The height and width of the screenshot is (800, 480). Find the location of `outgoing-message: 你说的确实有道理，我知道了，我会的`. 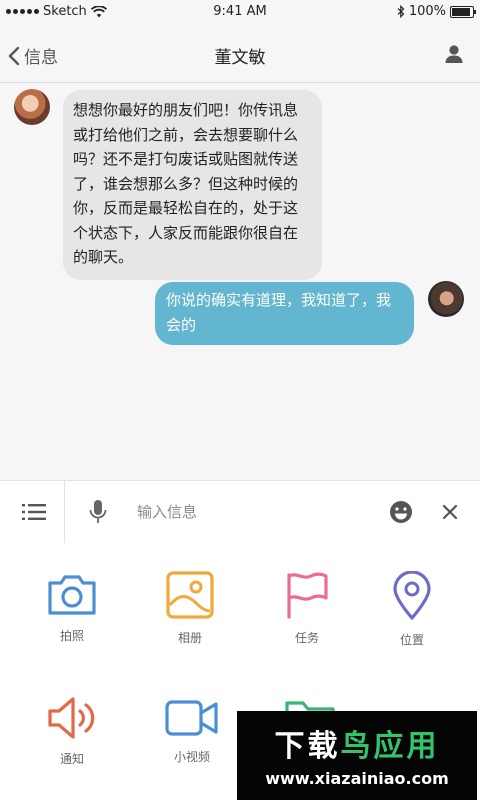

outgoing-message: 你说的确实有道理，我知道了，我会的 is located at coordinates (284, 313).